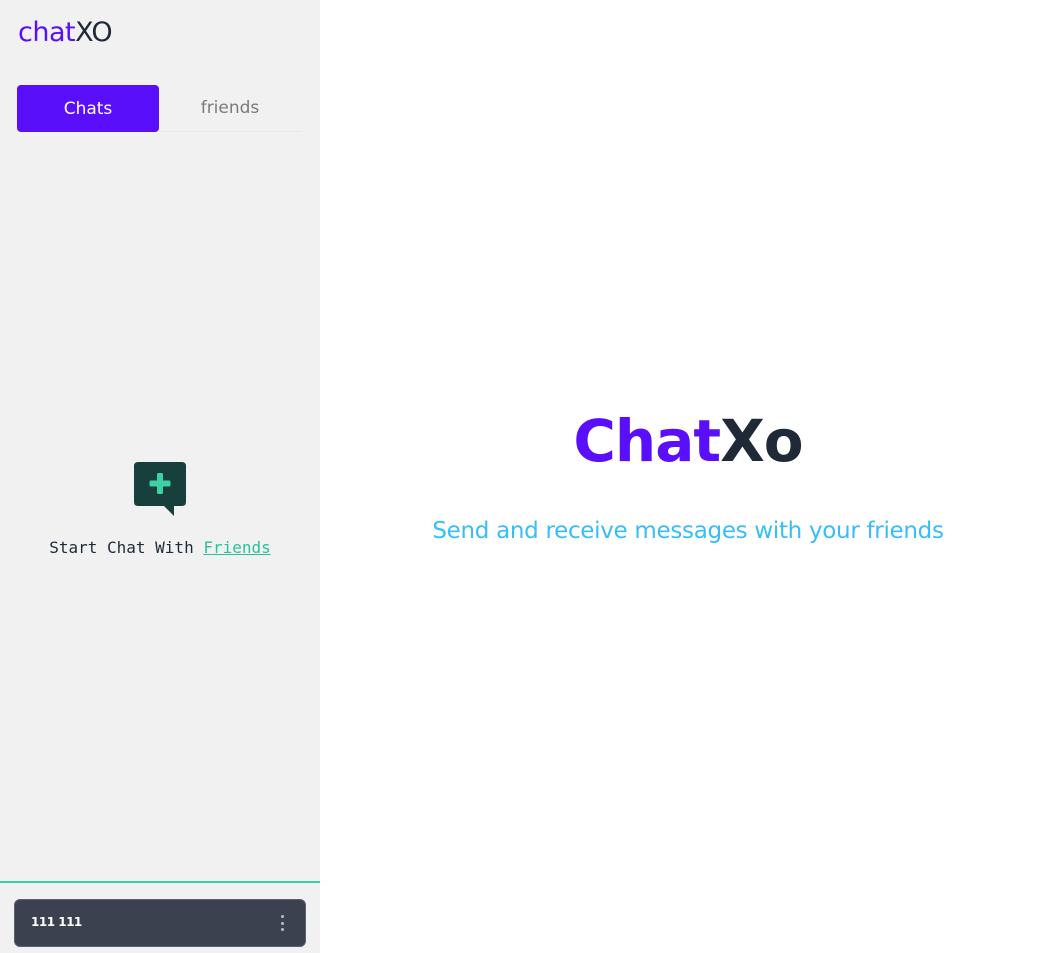  What do you see at coordinates (762, 441) in the screenshot?
I see `hero-title-xo: Xo` at bounding box center [762, 441].